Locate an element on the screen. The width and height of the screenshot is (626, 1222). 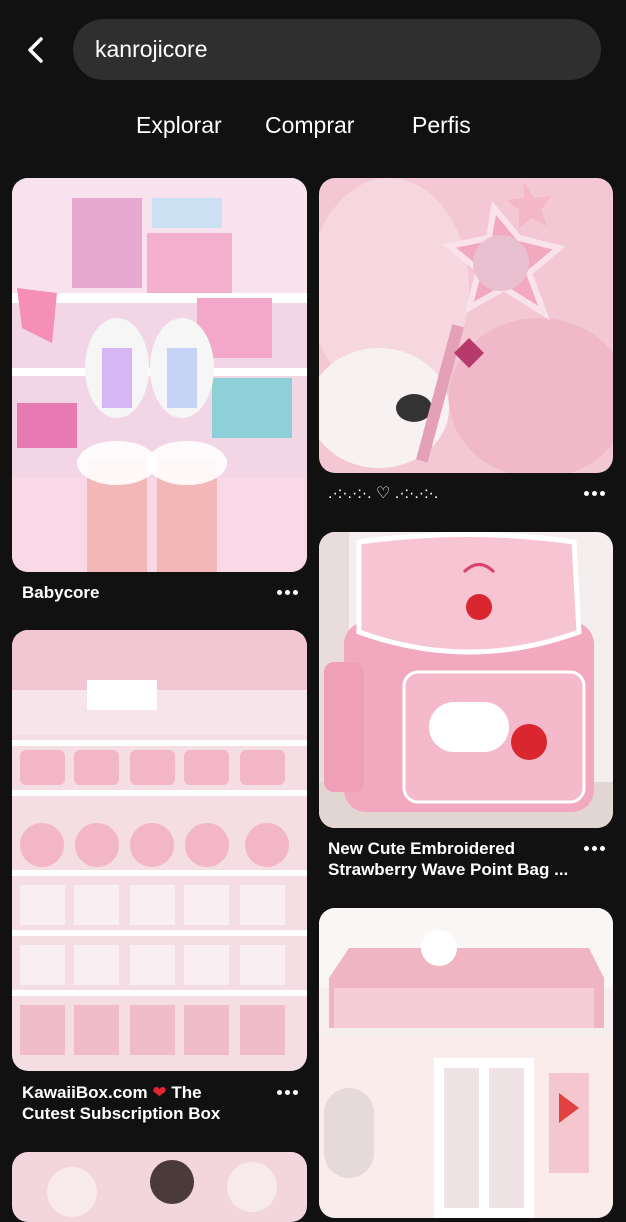
pin-image-wand is located at coordinates (466, 325).